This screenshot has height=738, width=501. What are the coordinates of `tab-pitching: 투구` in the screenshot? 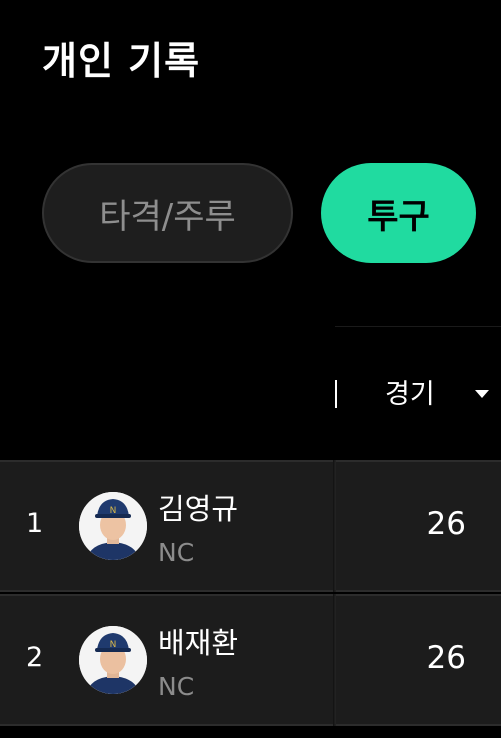 It's located at (398, 213).